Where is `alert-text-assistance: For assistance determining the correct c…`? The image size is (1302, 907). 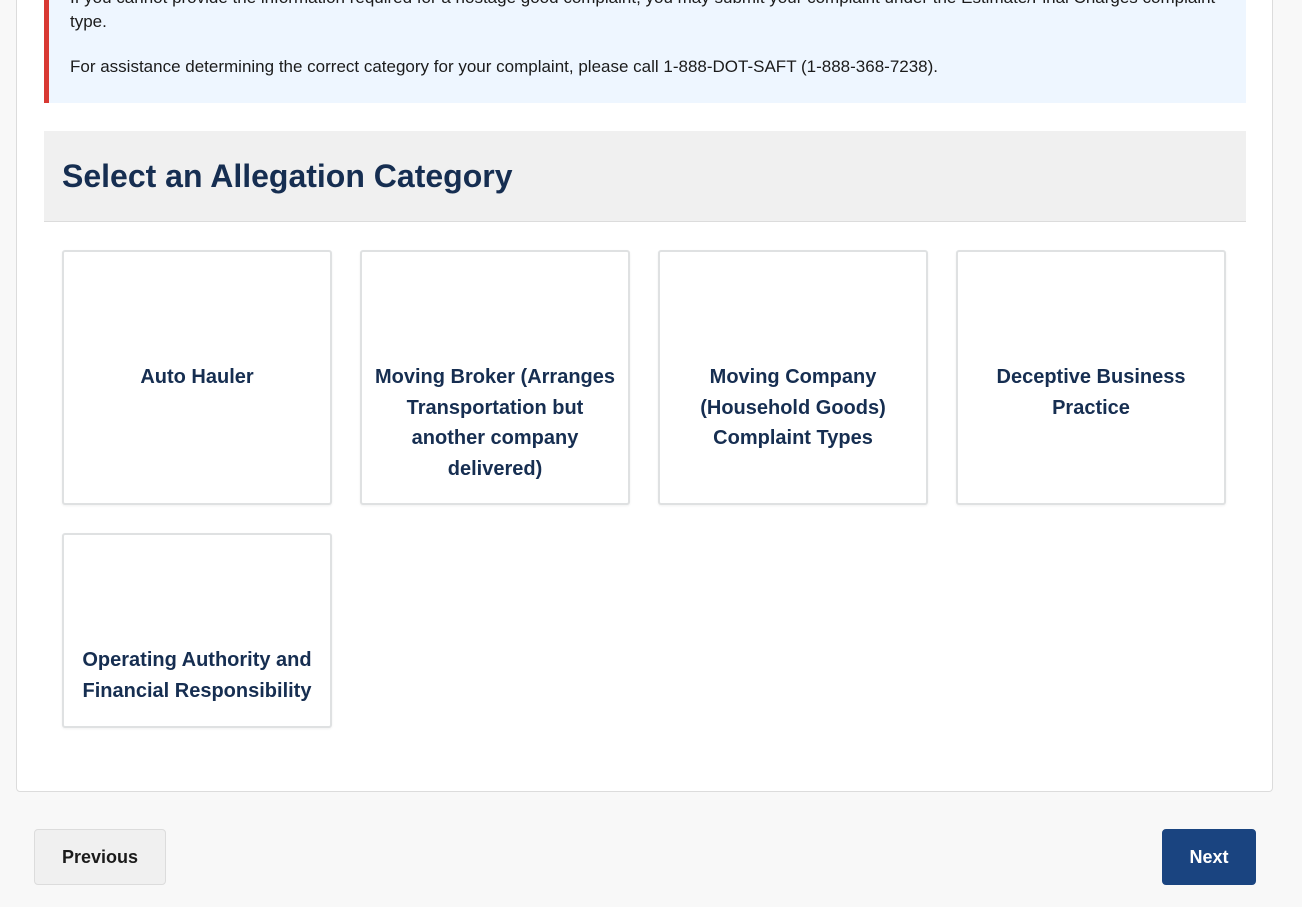 alert-text-assistance: For assistance determining the correct c… is located at coordinates (504, 66).